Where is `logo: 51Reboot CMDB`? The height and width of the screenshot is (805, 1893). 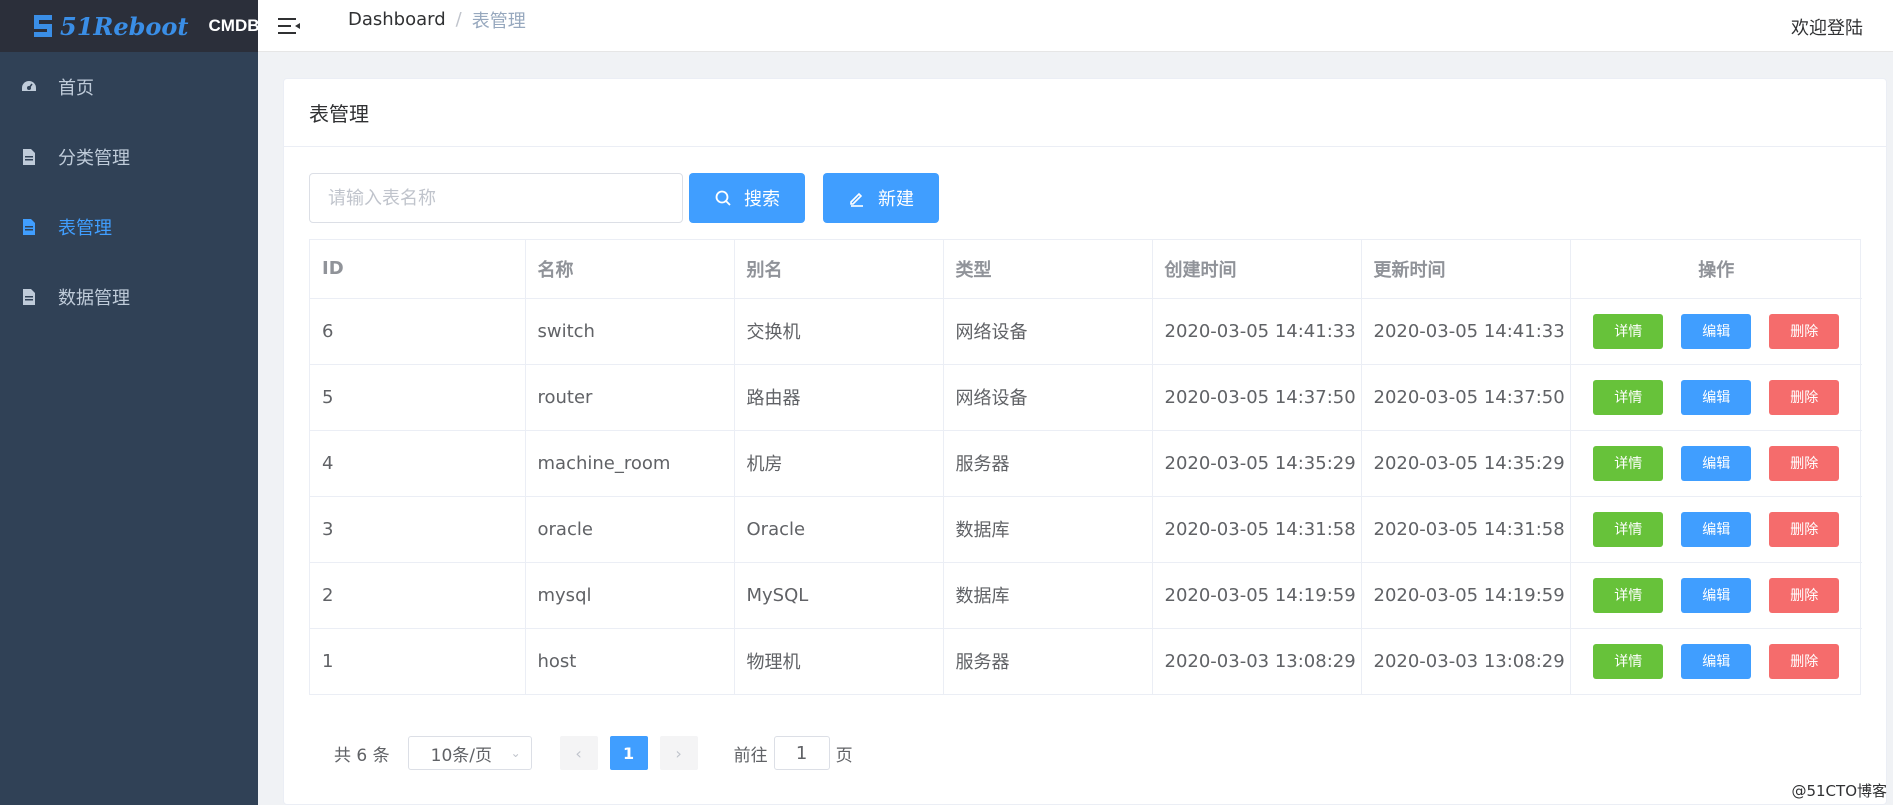
logo: 51Reboot CMDB is located at coordinates (130, 26).